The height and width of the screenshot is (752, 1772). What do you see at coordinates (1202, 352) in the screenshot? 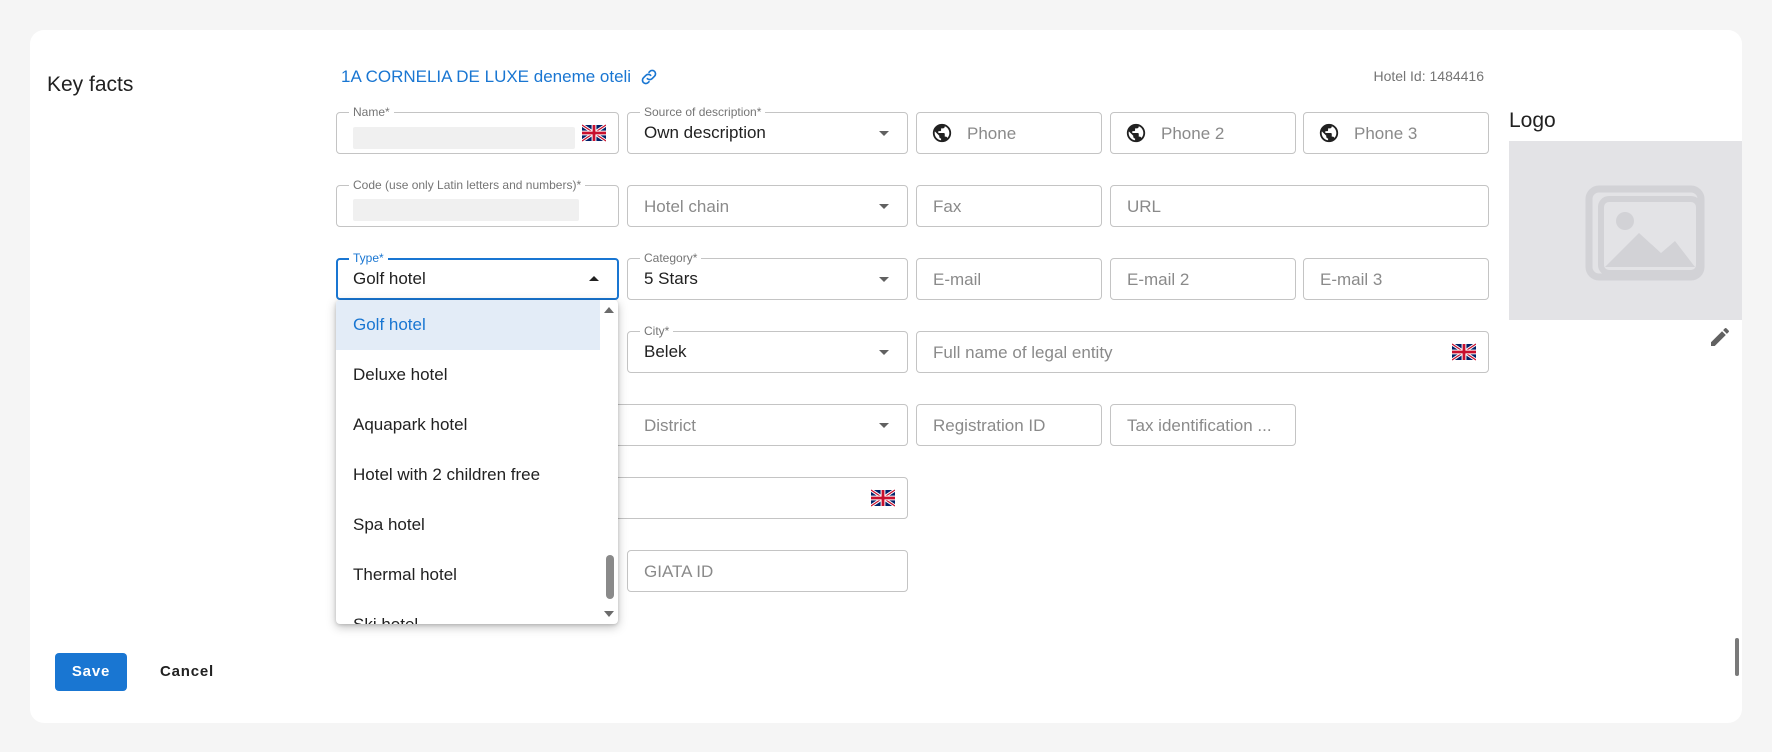
I see `legal-entity-field: Full name of legal entity` at bounding box center [1202, 352].